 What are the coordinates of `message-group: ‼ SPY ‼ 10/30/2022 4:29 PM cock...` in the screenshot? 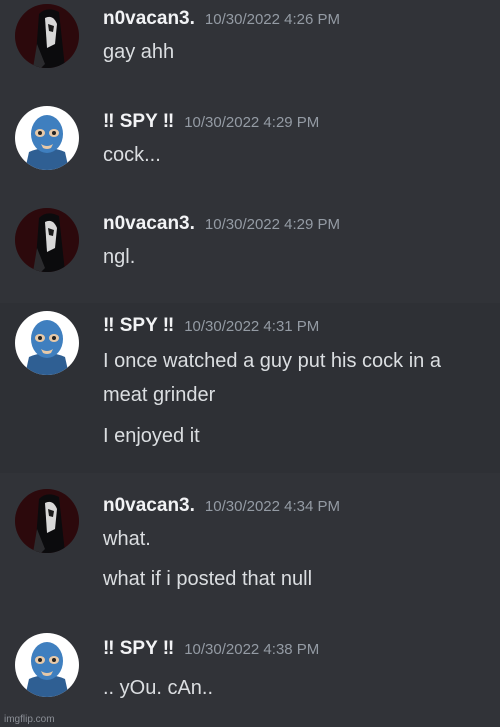 It's located at (250, 150).